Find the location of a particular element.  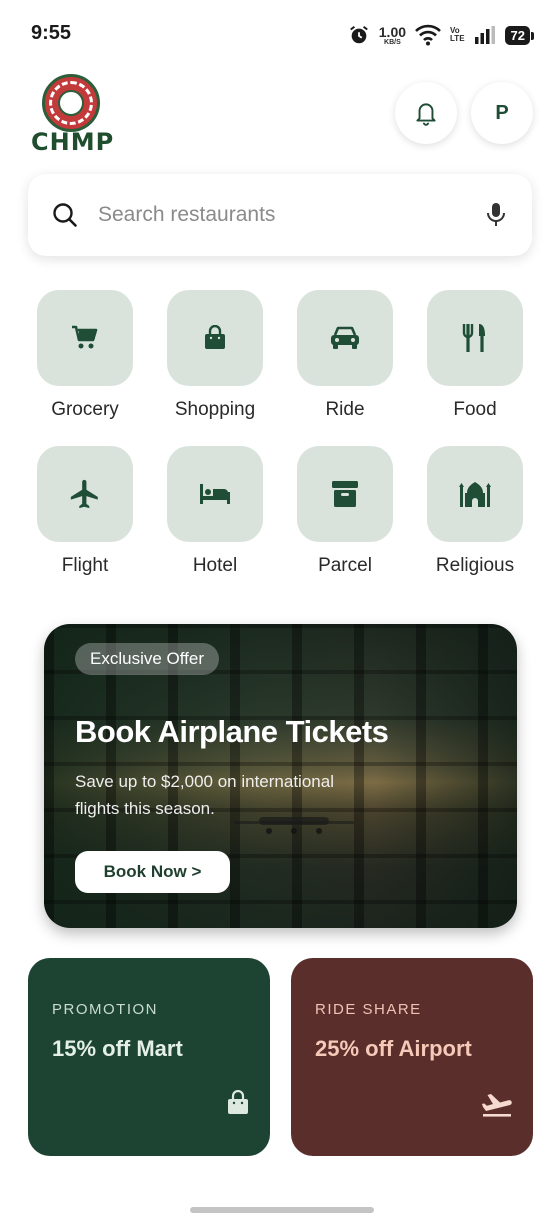

fork-knife-icon is located at coordinates (473, 338).